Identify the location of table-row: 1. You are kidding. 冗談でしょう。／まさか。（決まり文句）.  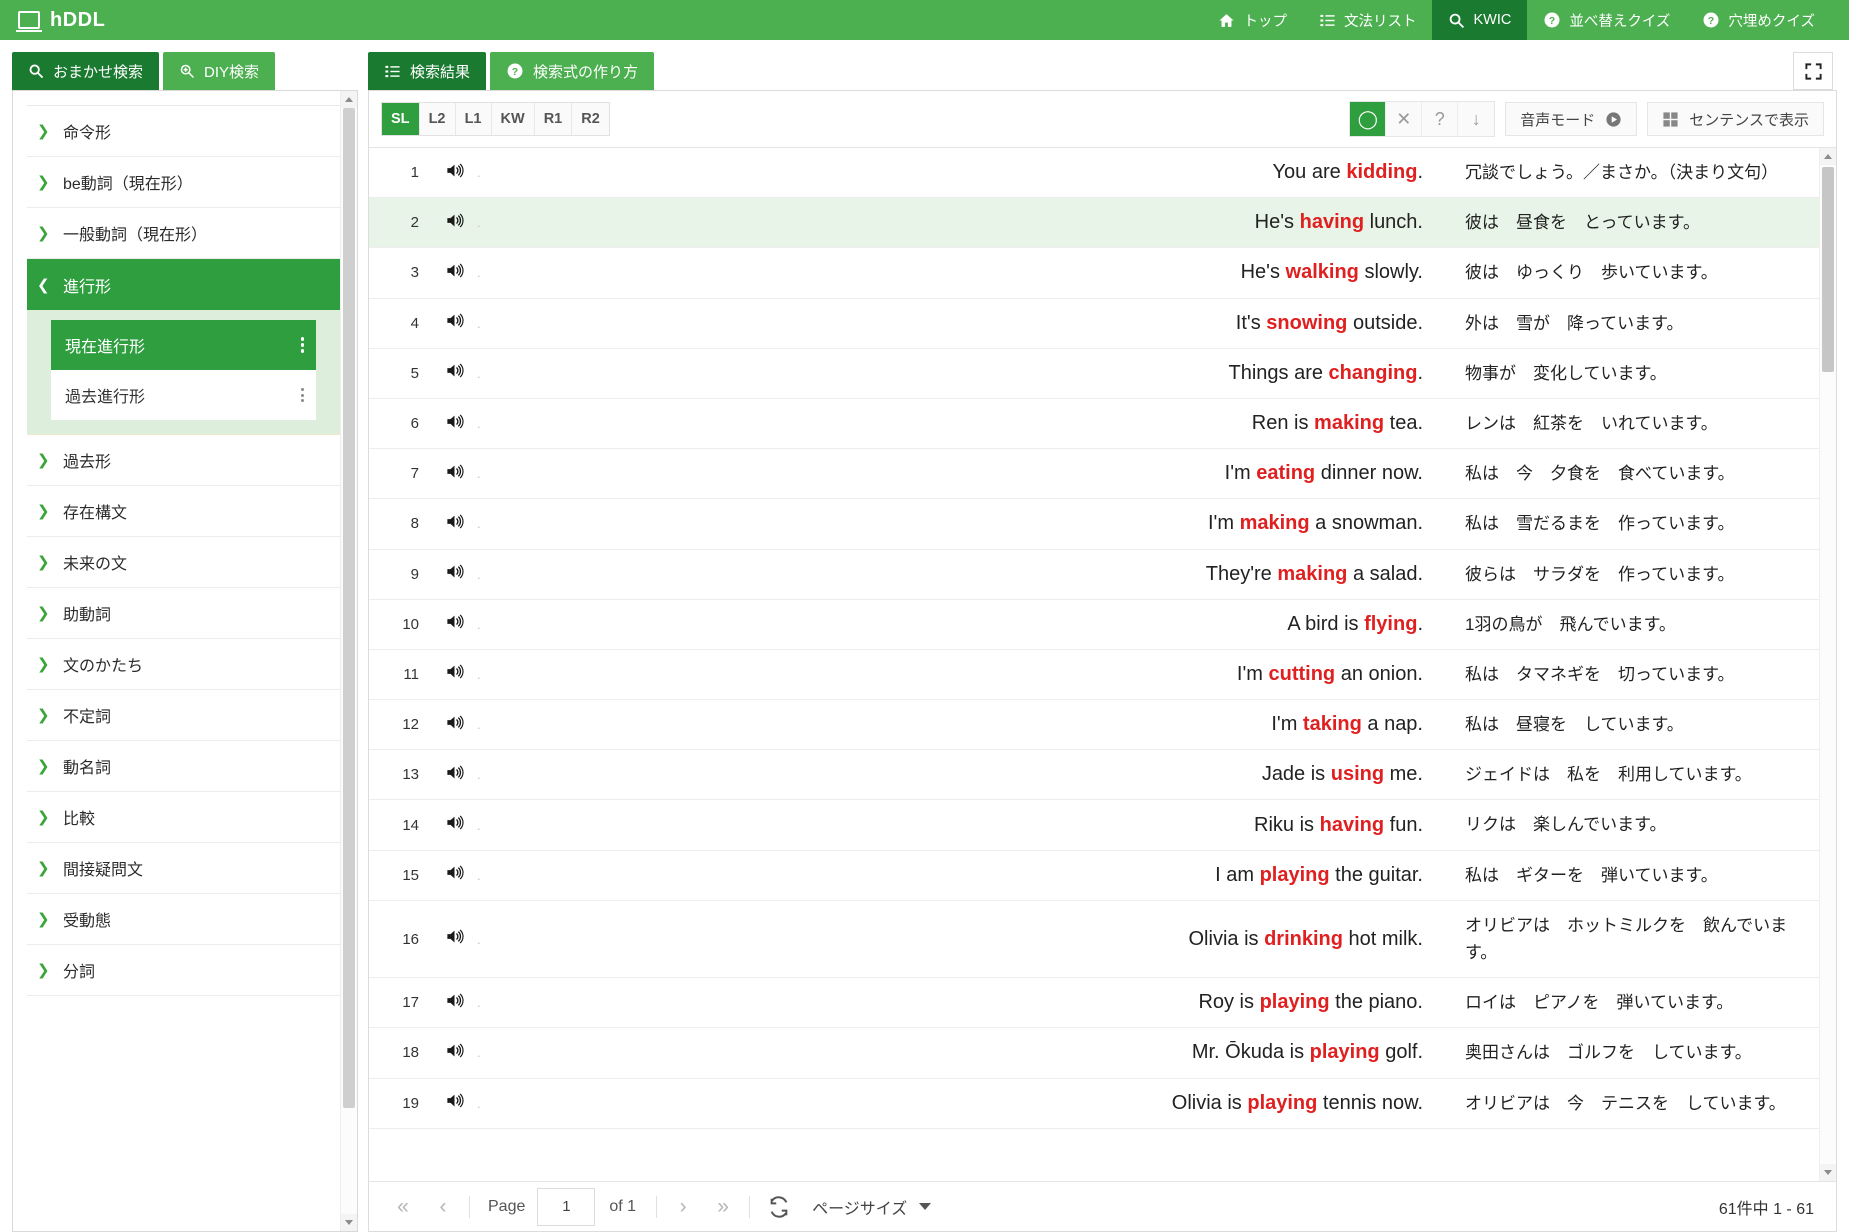
(1094, 173).